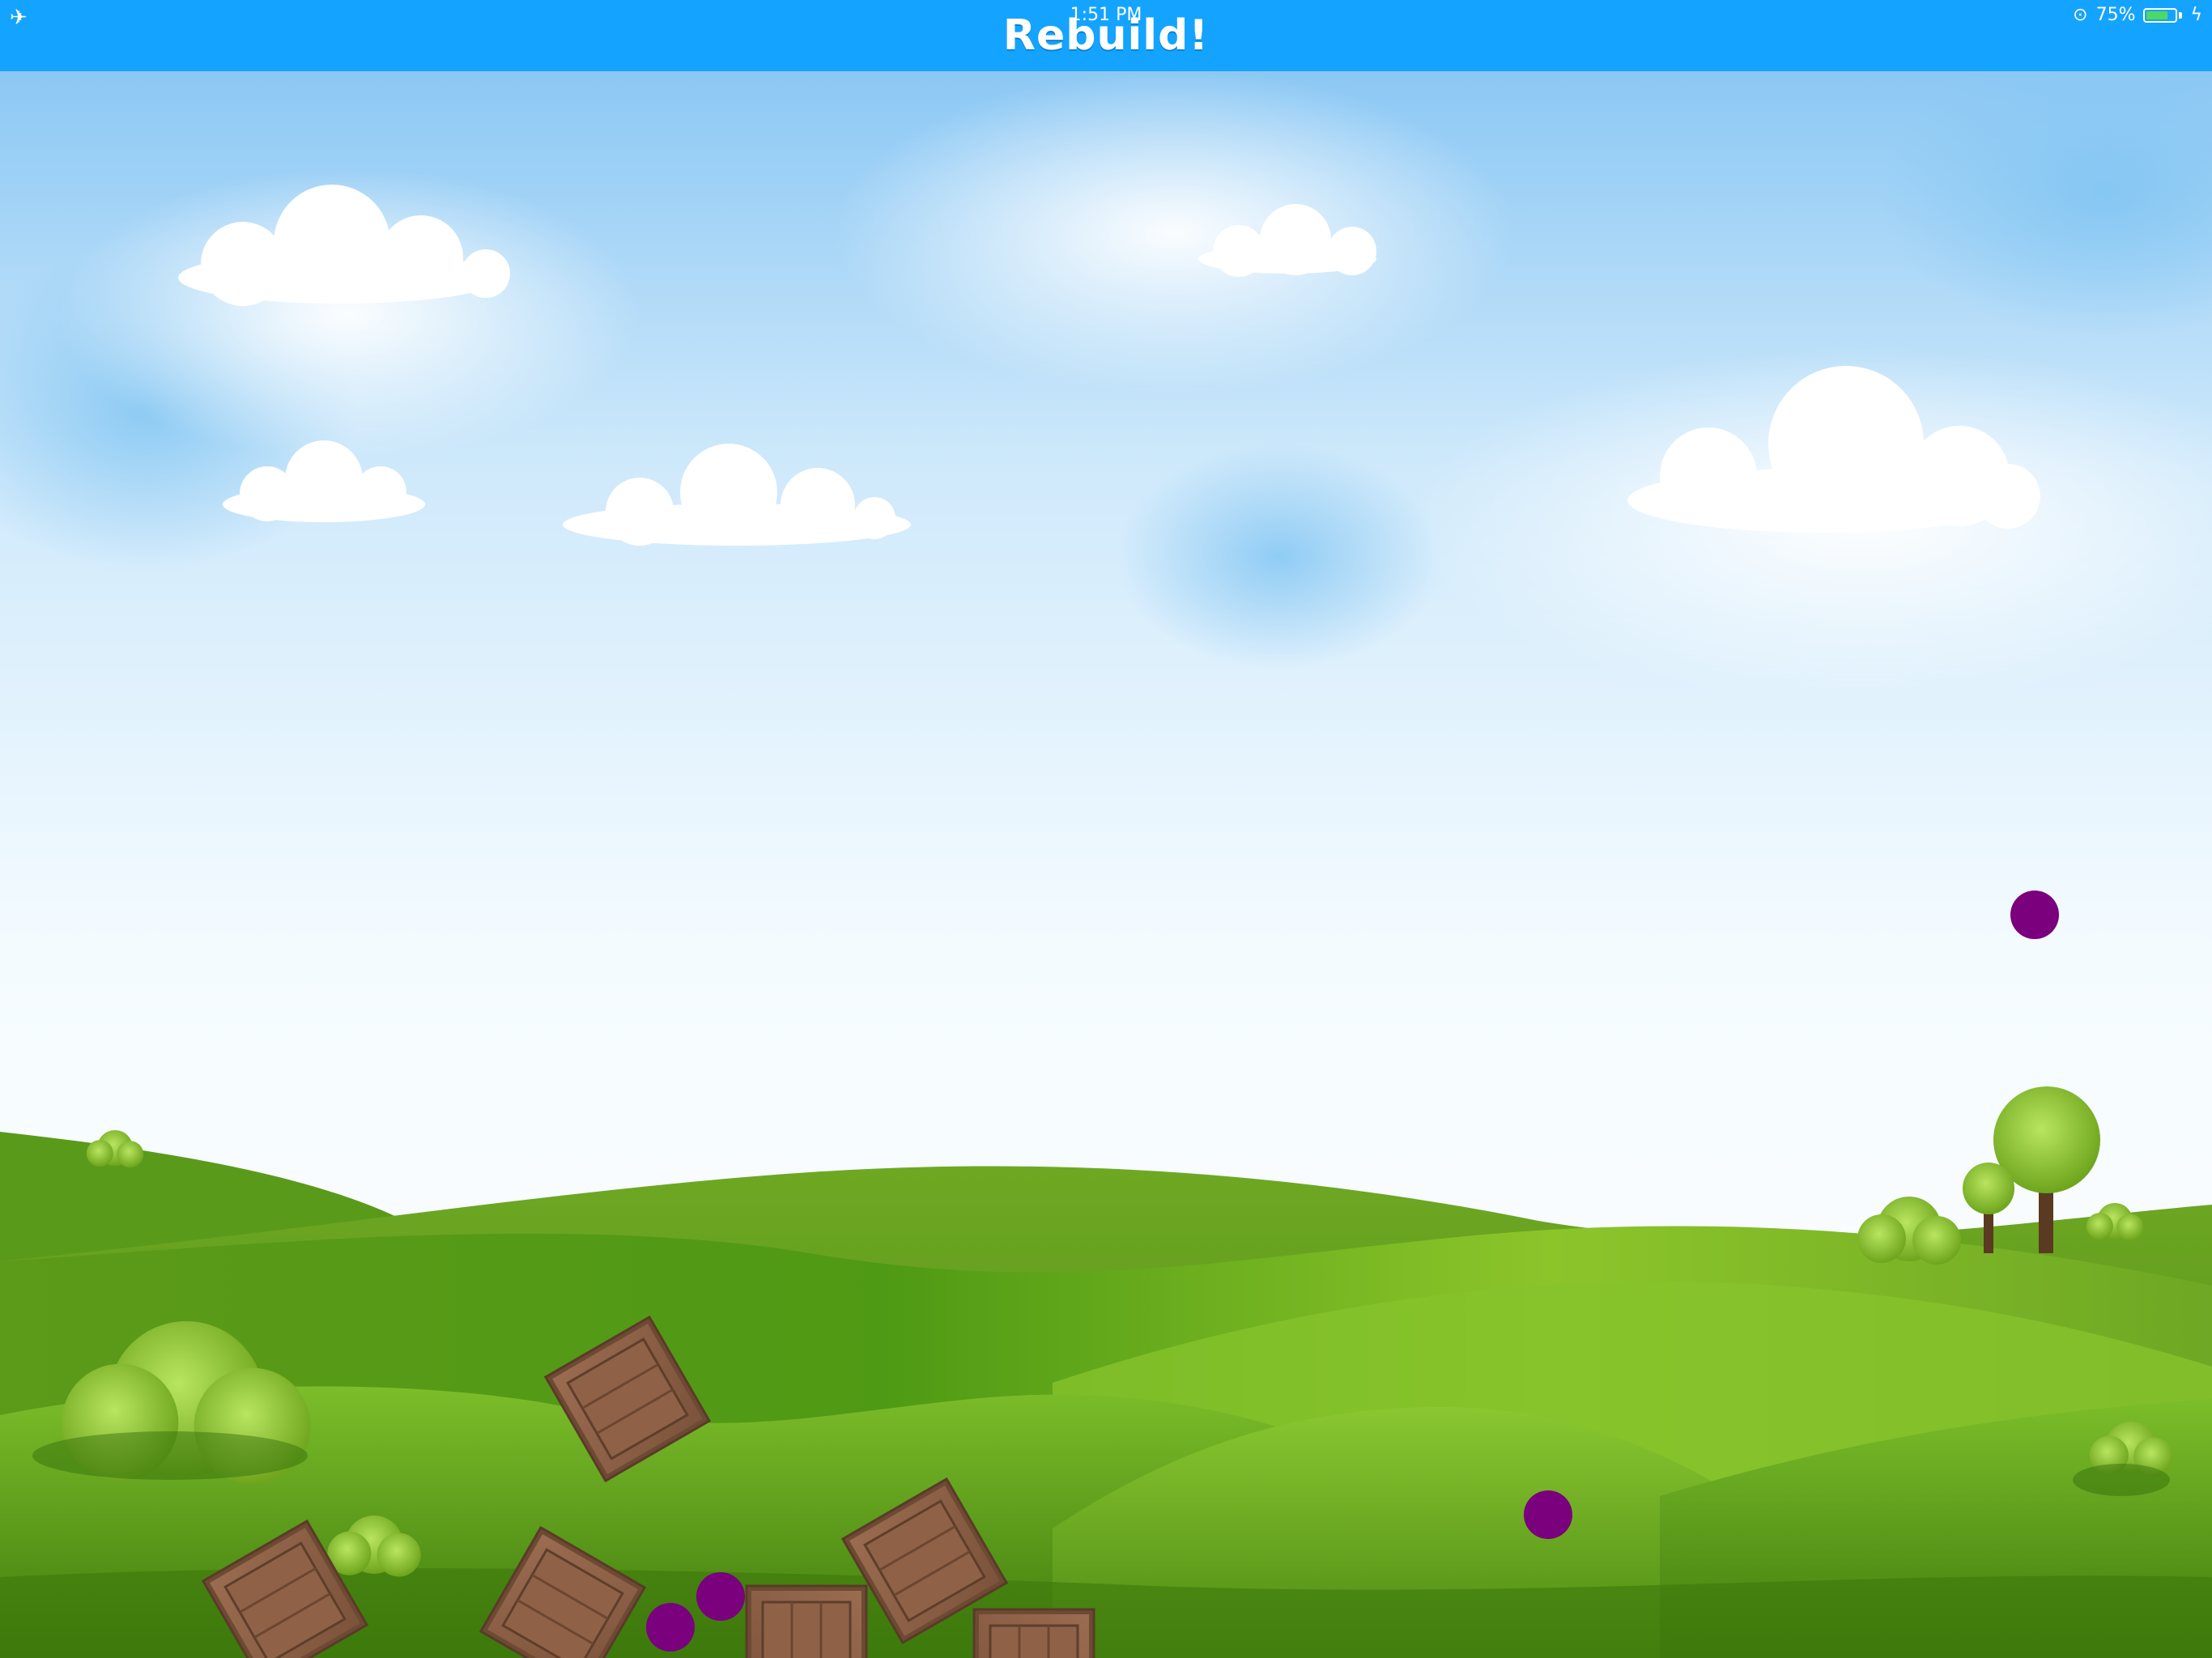 The width and height of the screenshot is (2212, 1658). I want to click on game-title: Rebuild!, so click(1106, 35).